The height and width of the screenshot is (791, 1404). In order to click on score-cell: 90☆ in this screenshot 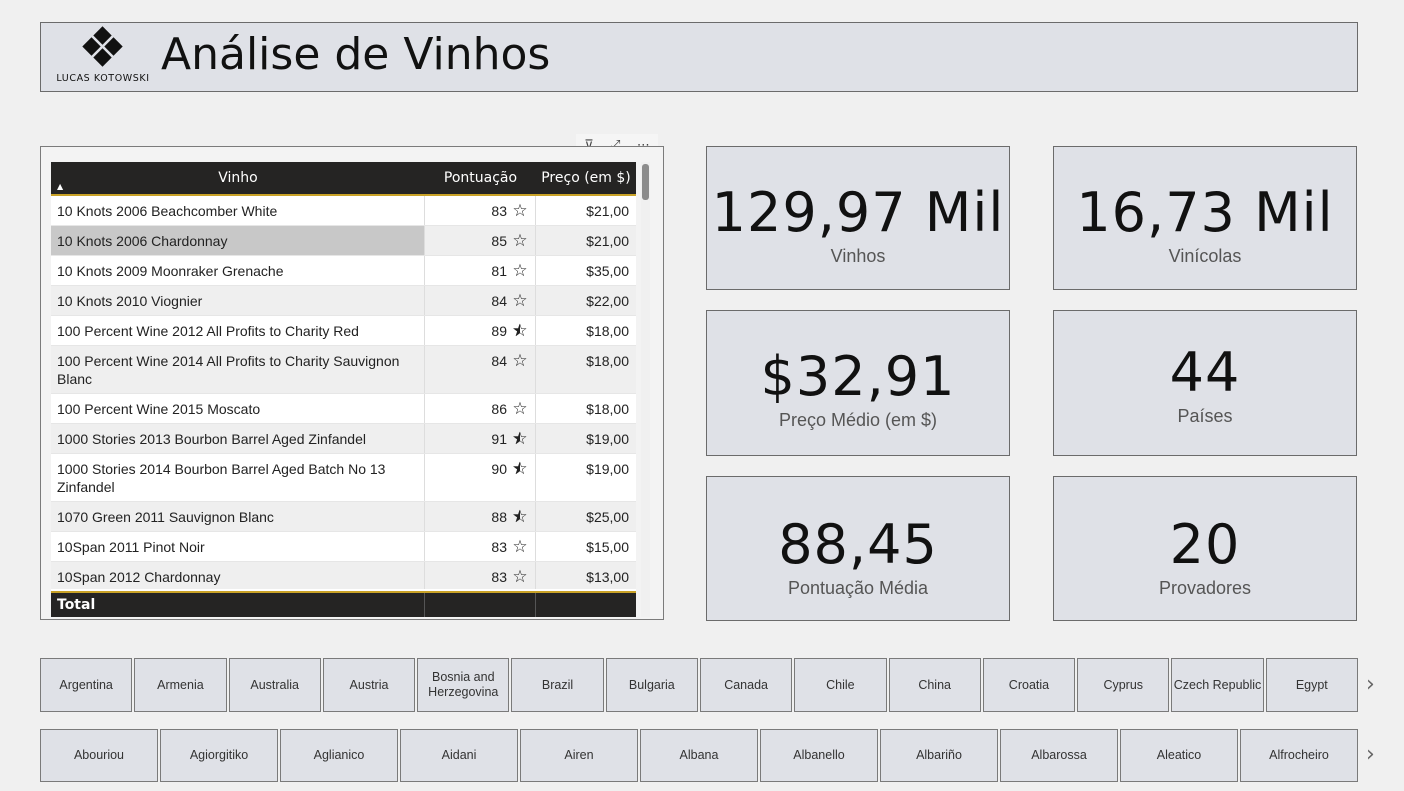, I will do `click(480, 477)`.